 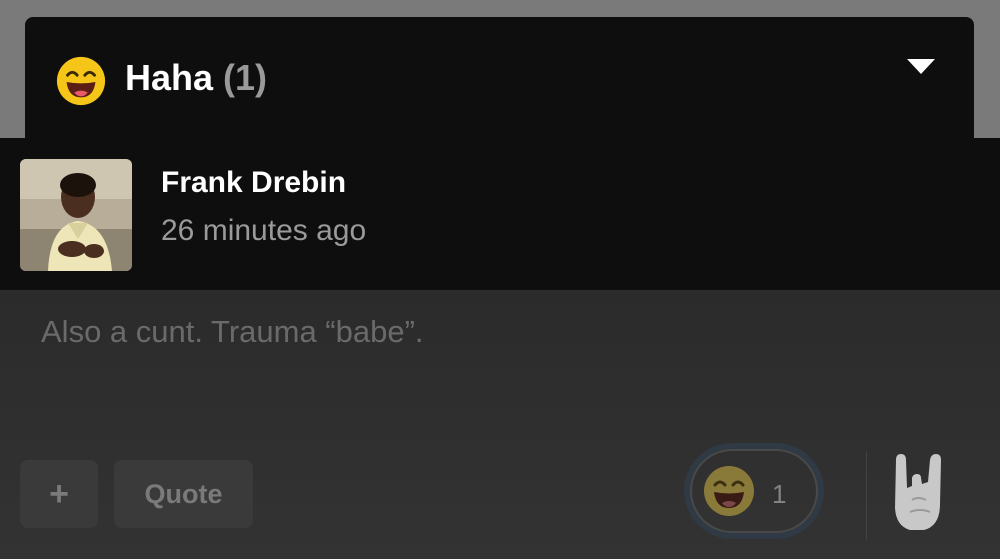 I want to click on reaction-tab-title: Haha (1), so click(x=196, y=78).